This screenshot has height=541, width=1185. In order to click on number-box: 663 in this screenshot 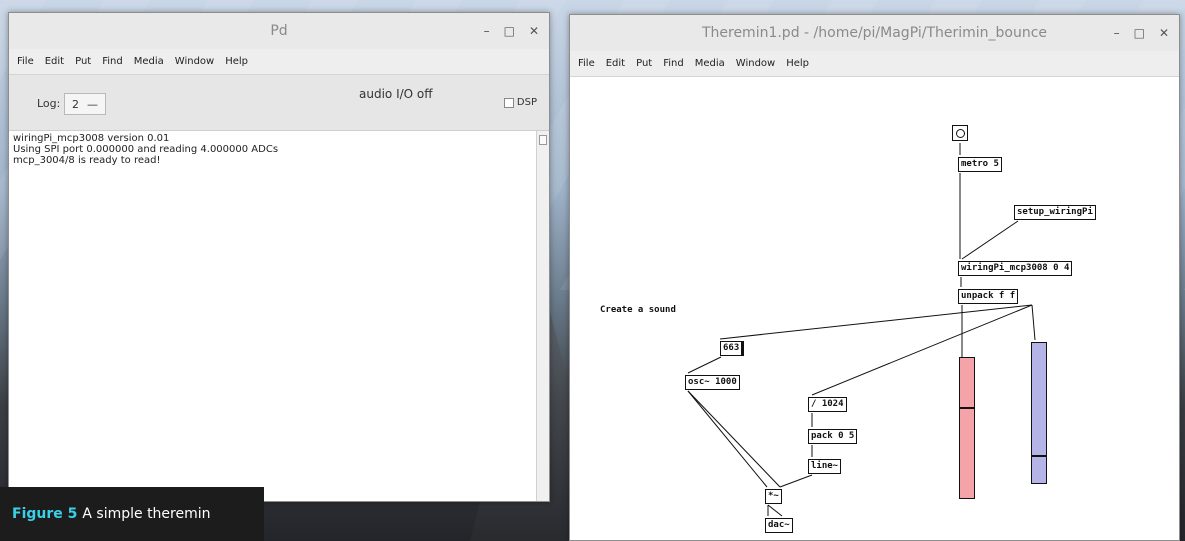, I will do `click(732, 348)`.